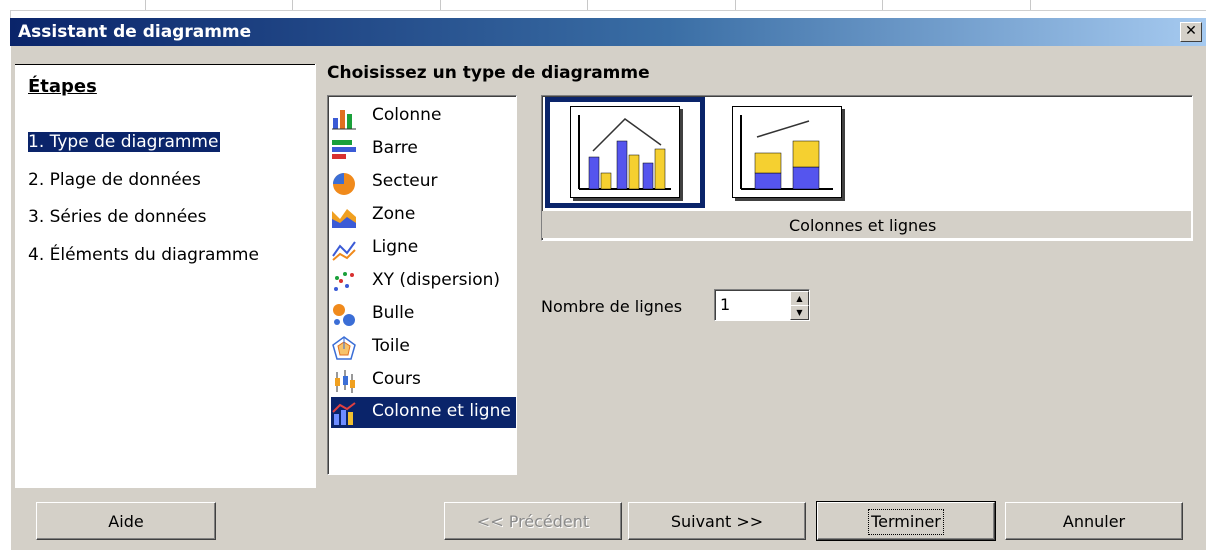 This screenshot has height=550, width=1206. I want to click on net-chart-icon, so click(344, 348).